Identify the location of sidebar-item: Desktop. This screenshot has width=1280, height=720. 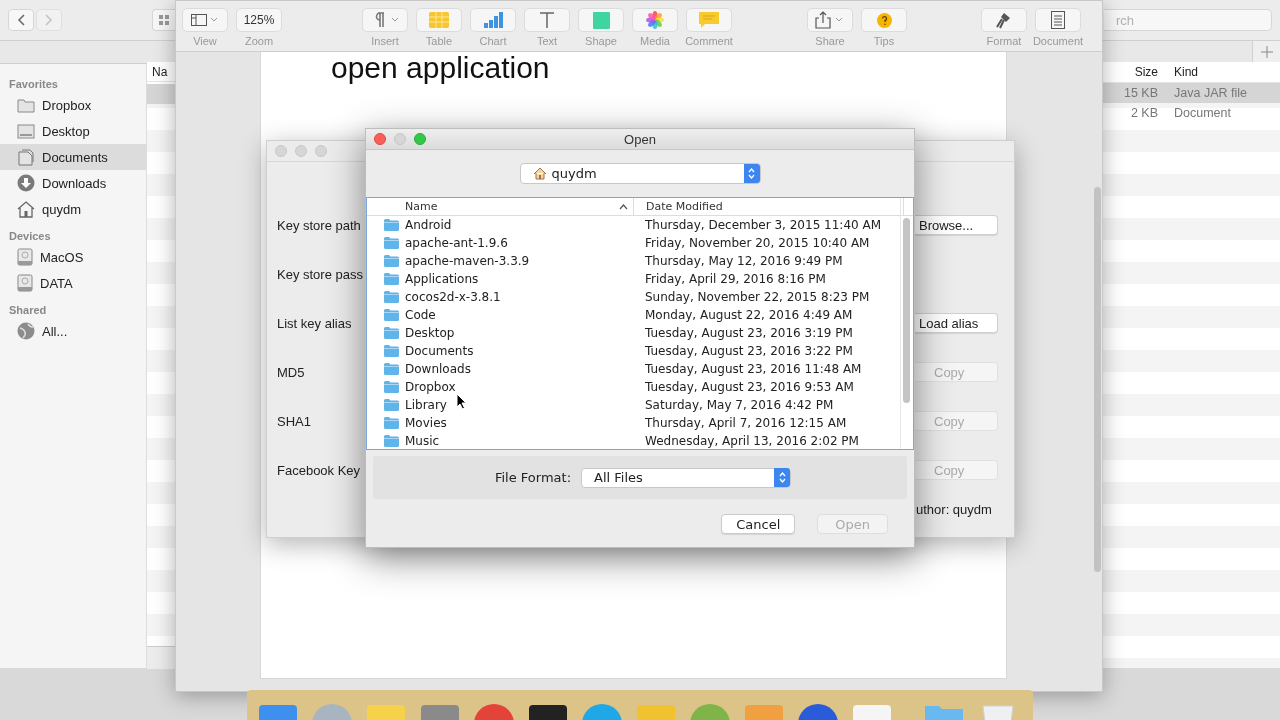
(73, 131).